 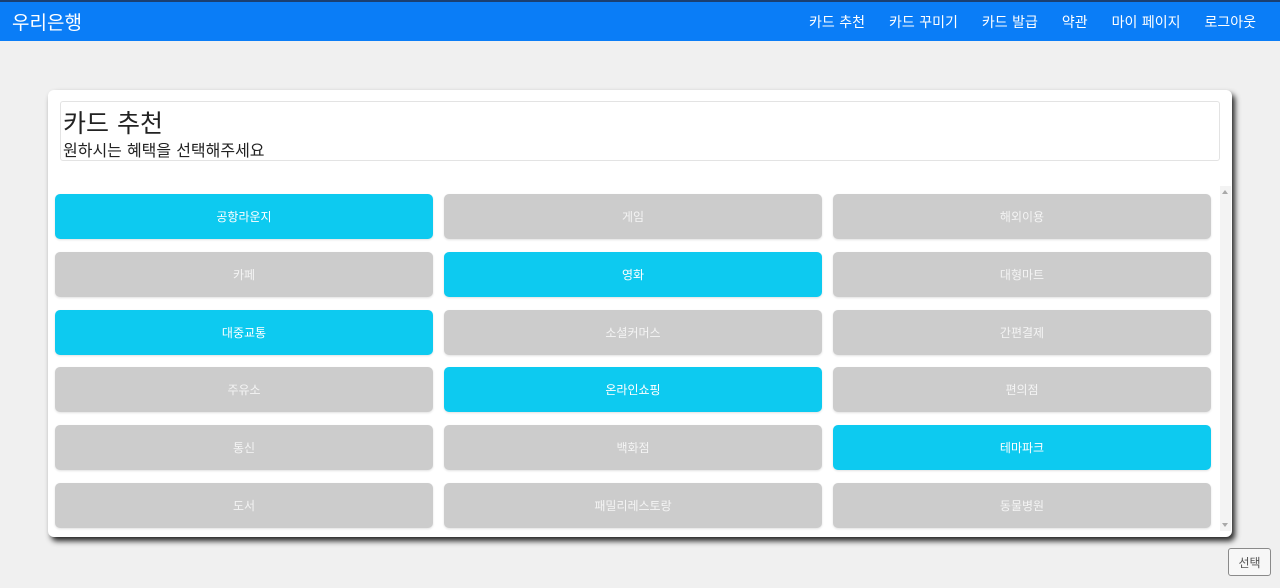 What do you see at coordinates (1022, 274) in the screenshot?
I see `benefit-option-6: 대형마트` at bounding box center [1022, 274].